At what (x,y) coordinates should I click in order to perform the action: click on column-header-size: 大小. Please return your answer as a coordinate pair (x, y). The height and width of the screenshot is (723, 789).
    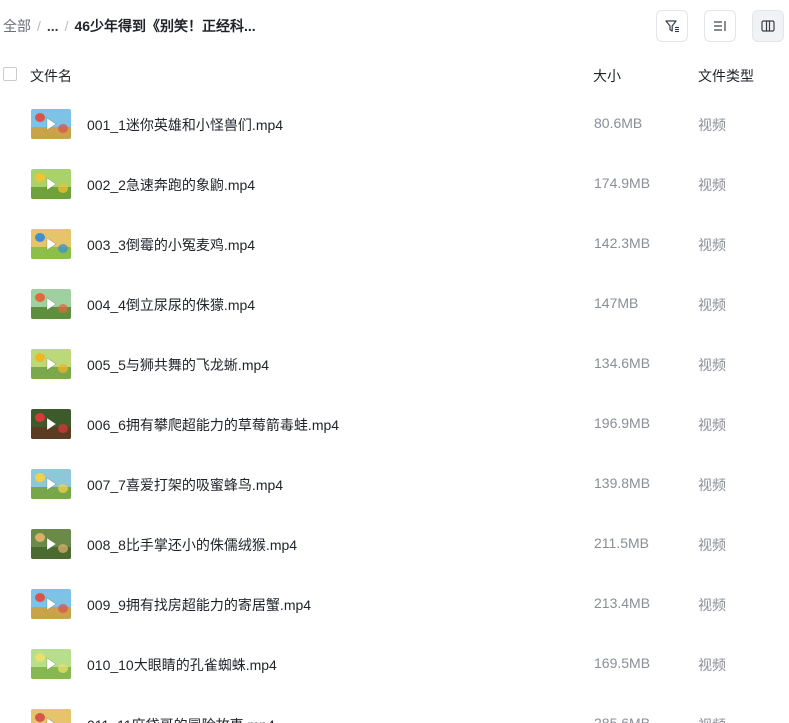
    Looking at the image, I should click on (607, 76).